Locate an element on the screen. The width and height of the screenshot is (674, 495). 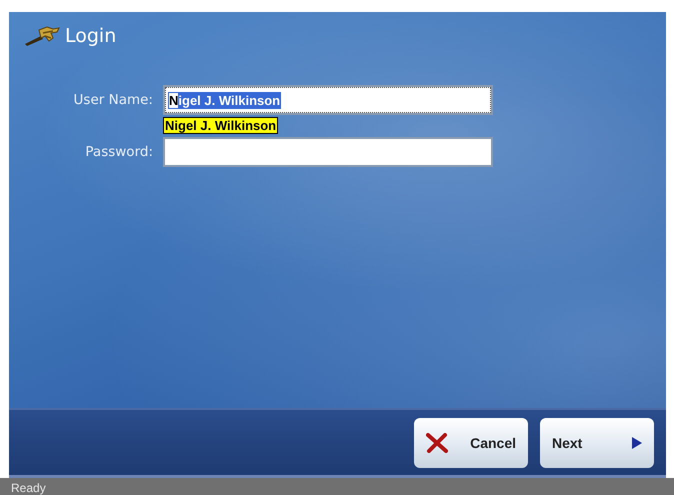
window-title: Login is located at coordinates (90, 36).